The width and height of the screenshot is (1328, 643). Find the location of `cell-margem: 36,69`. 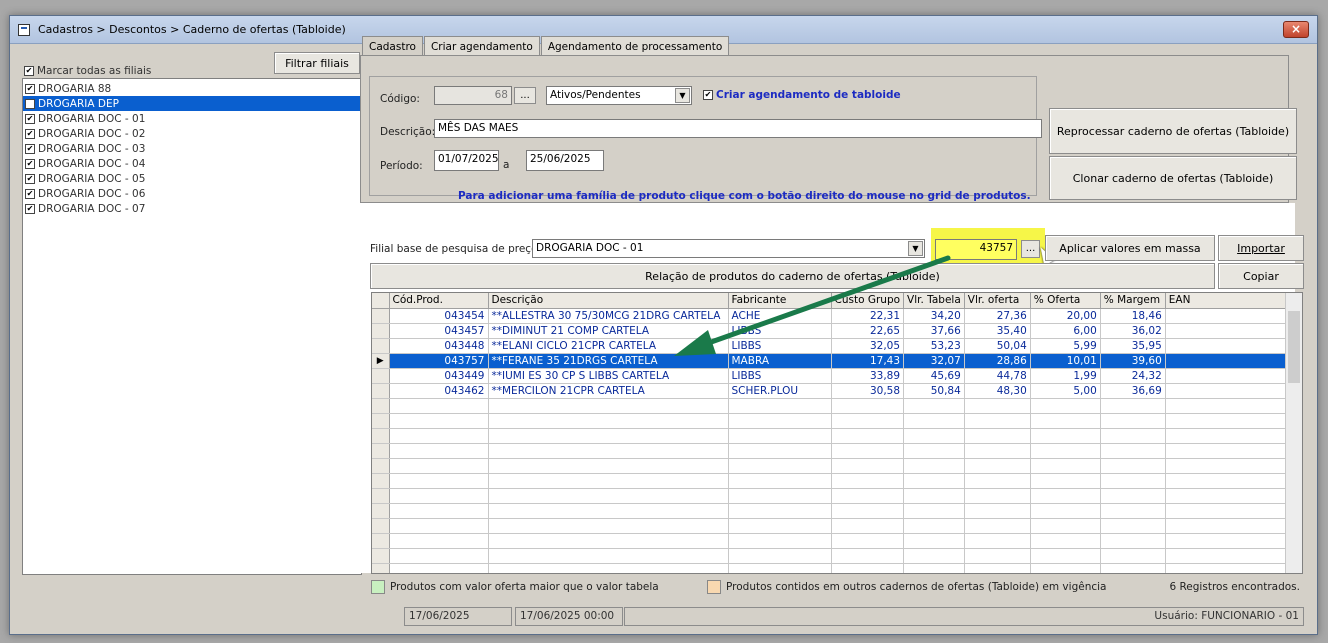

cell-margem: 36,69 is located at coordinates (1133, 391).